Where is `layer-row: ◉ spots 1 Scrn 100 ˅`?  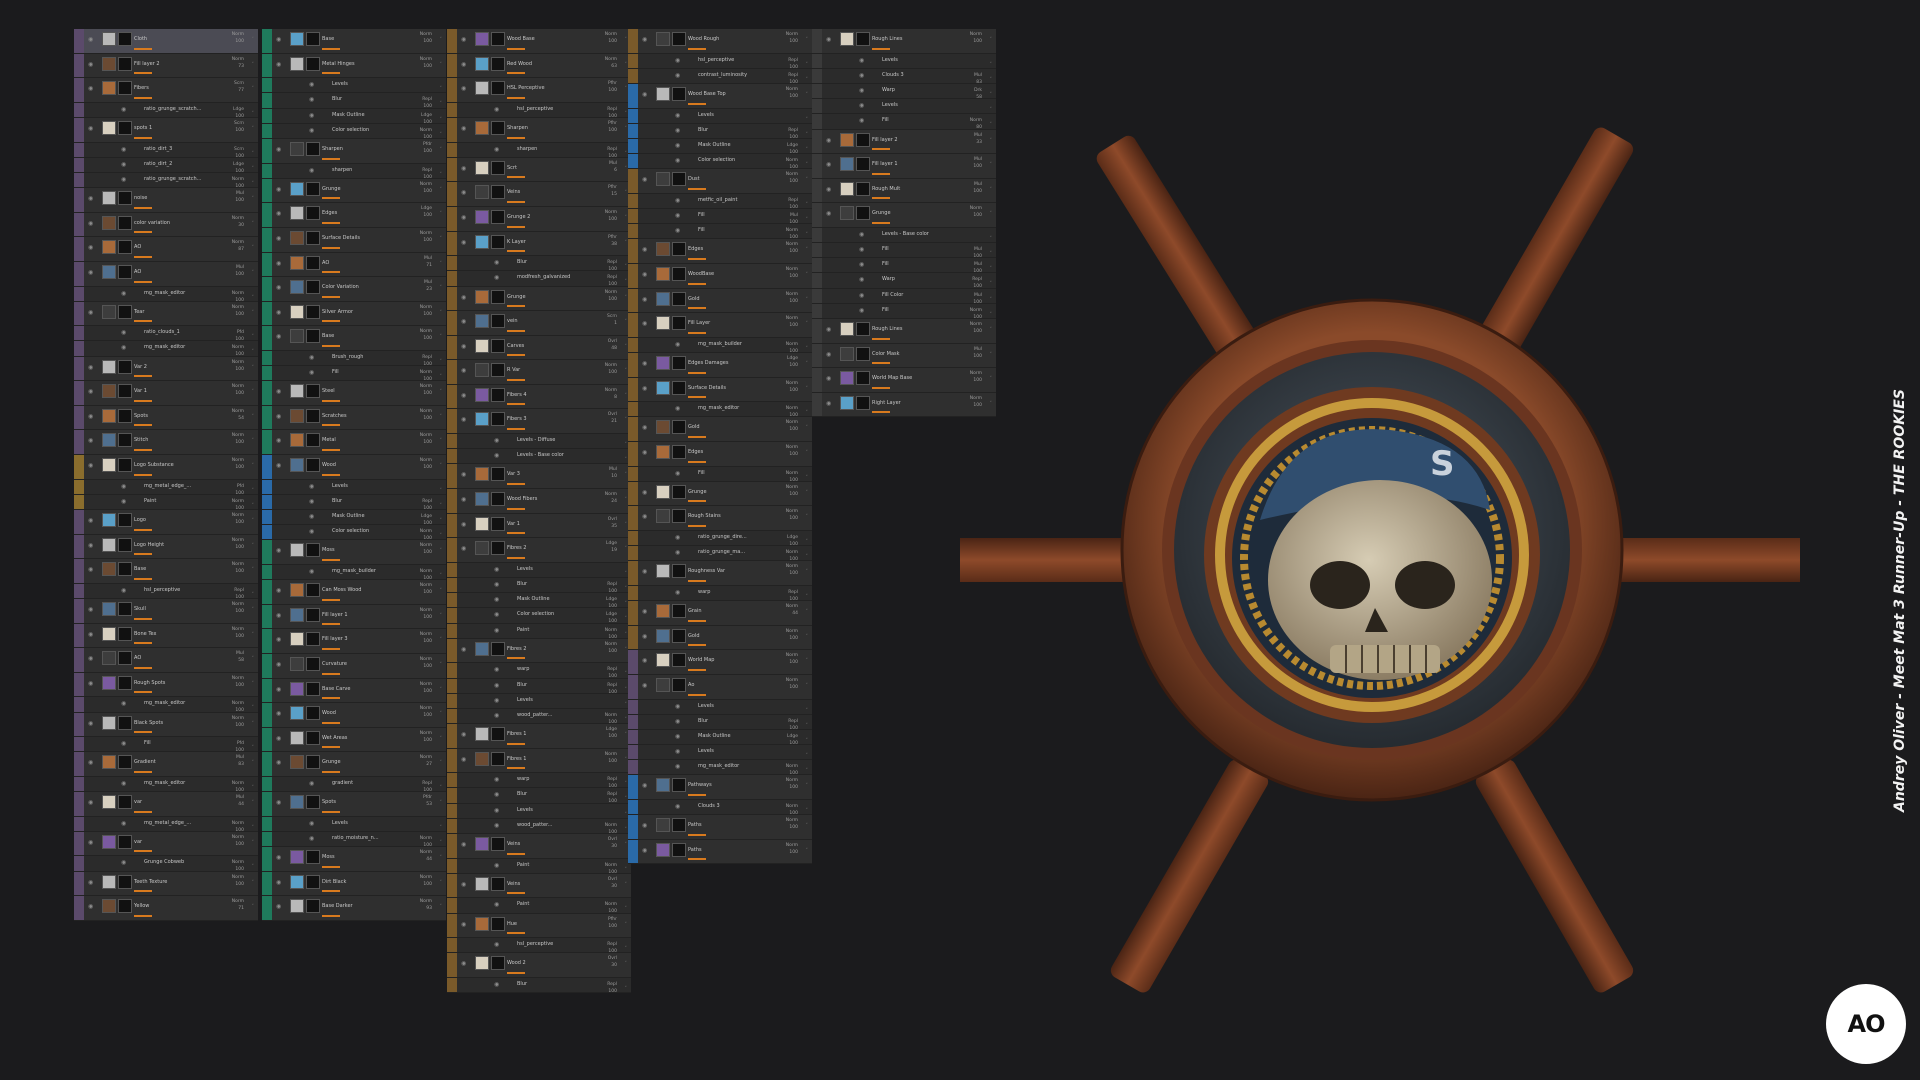
layer-row: ◉ spots 1 Scrn 100 ˅ is located at coordinates (166, 130).